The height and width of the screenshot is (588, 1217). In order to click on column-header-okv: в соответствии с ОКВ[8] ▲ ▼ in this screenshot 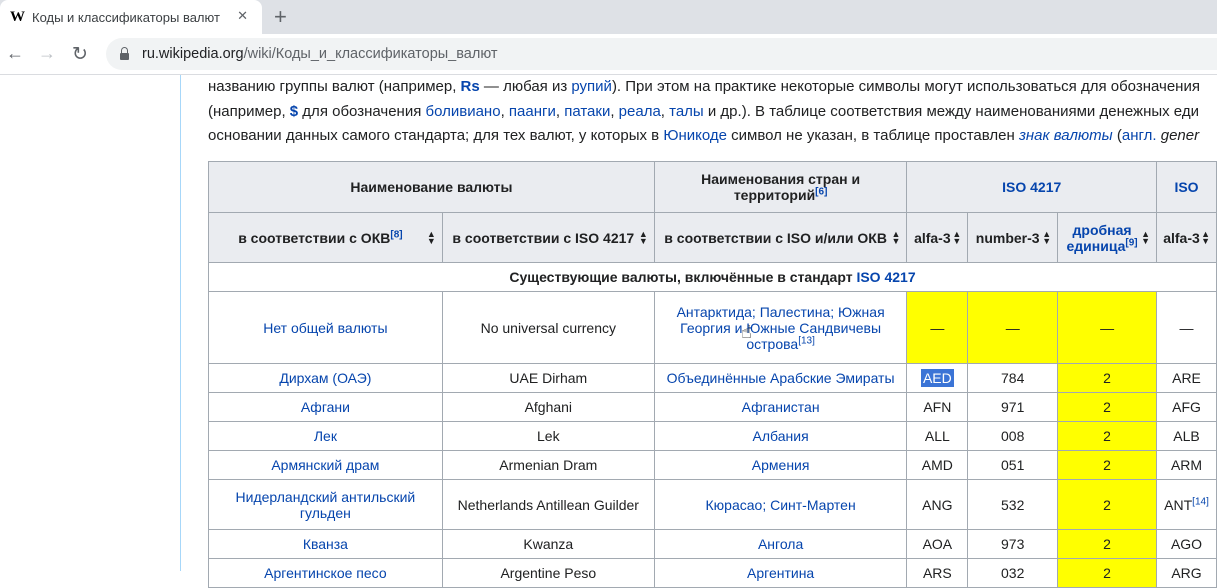, I will do `click(325, 237)`.